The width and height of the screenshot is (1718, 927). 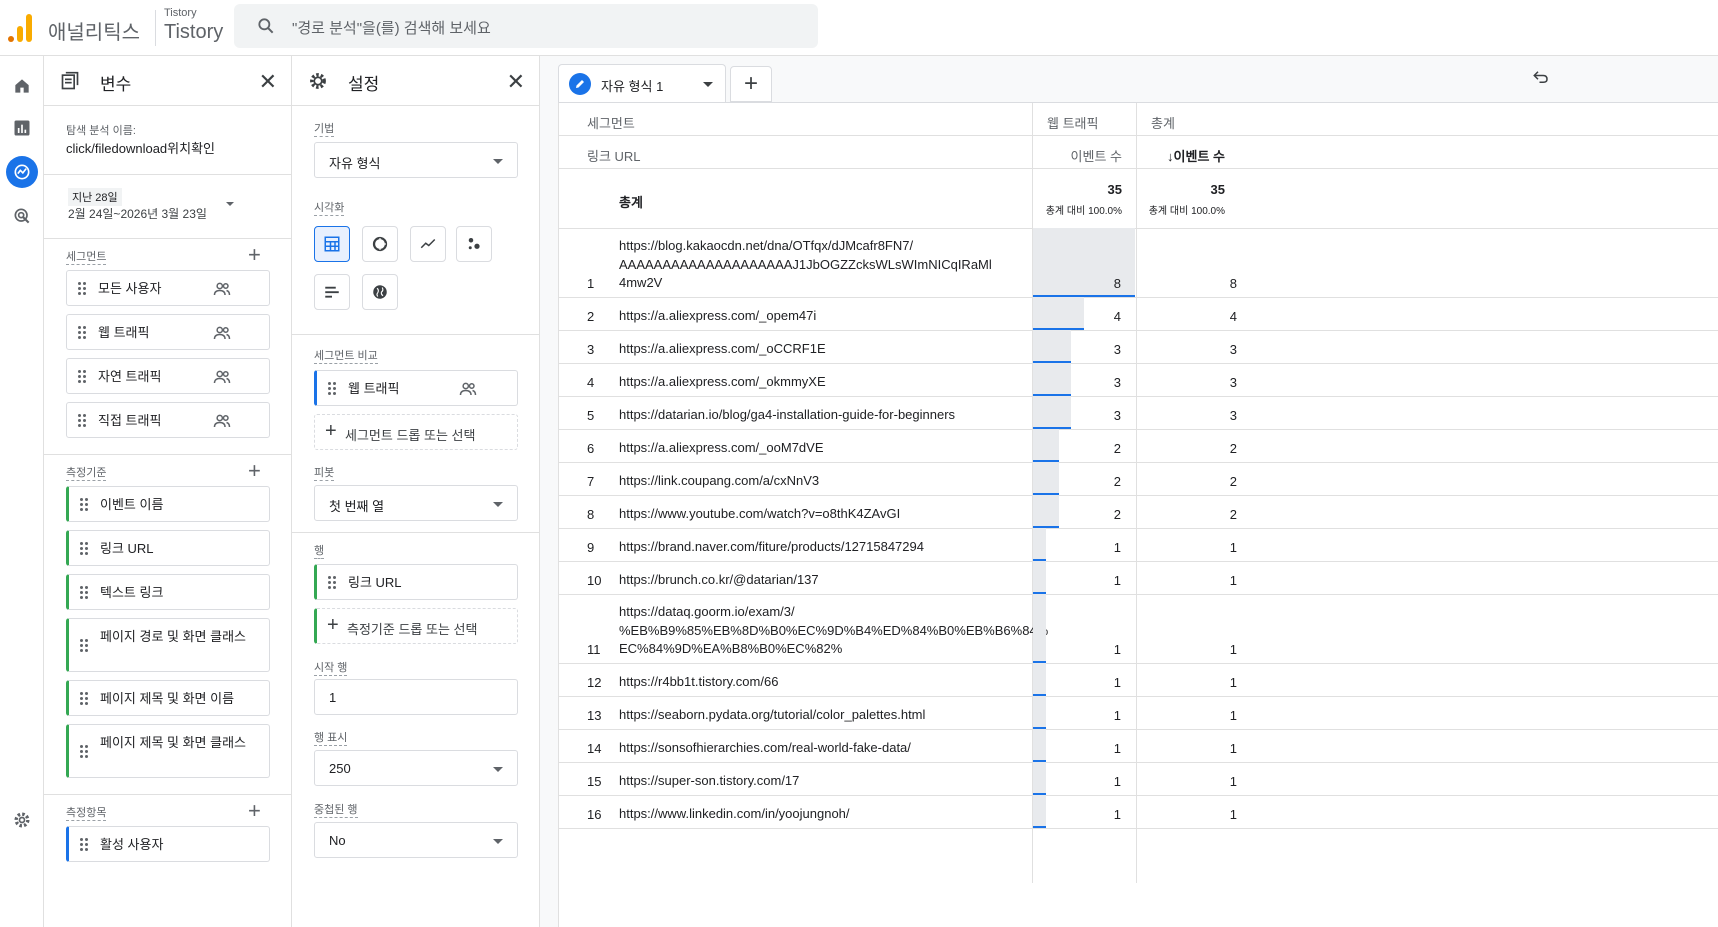 I want to click on segment-compare-chip: 웹 트래픽, so click(x=416, y=388).